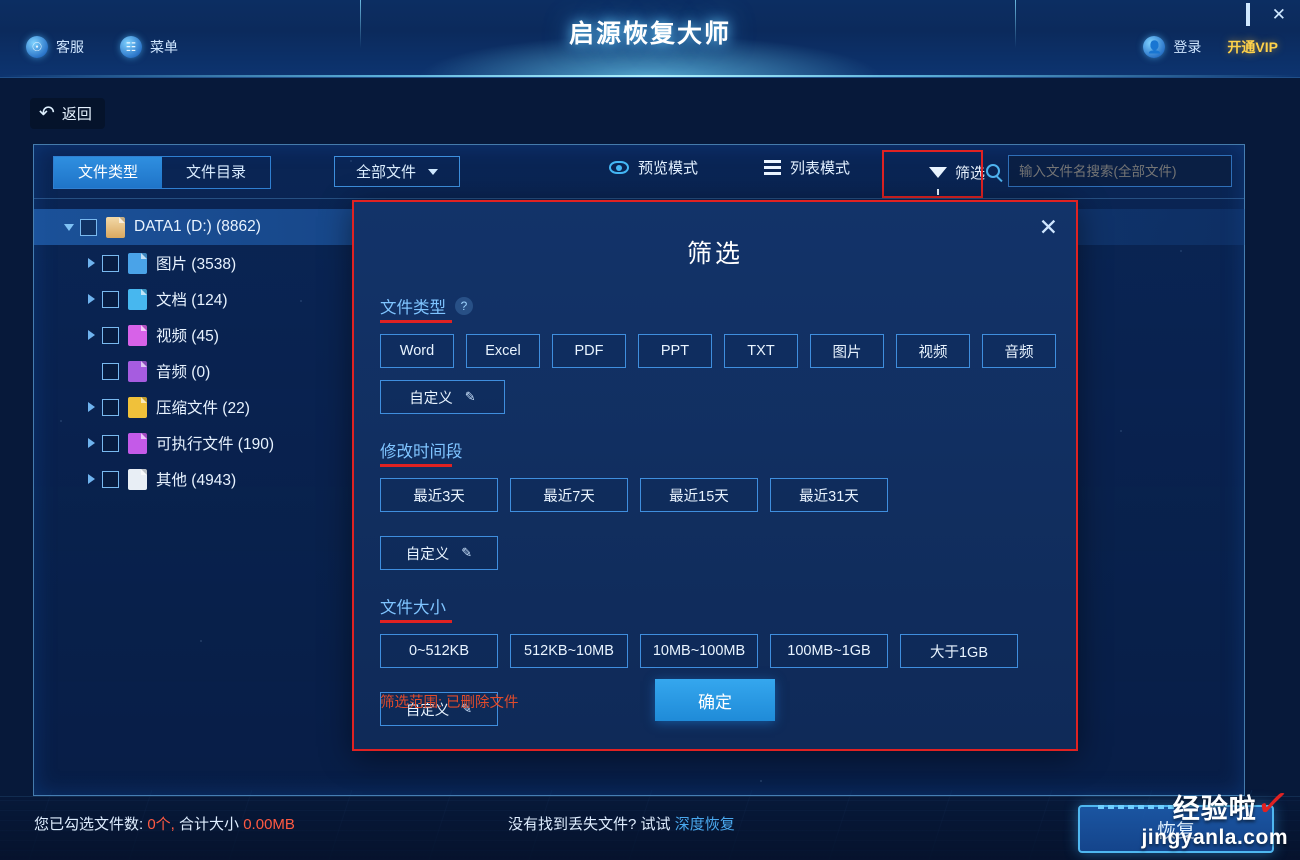 The image size is (1300, 860). What do you see at coordinates (1120, 171) in the screenshot?
I see `search-input` at bounding box center [1120, 171].